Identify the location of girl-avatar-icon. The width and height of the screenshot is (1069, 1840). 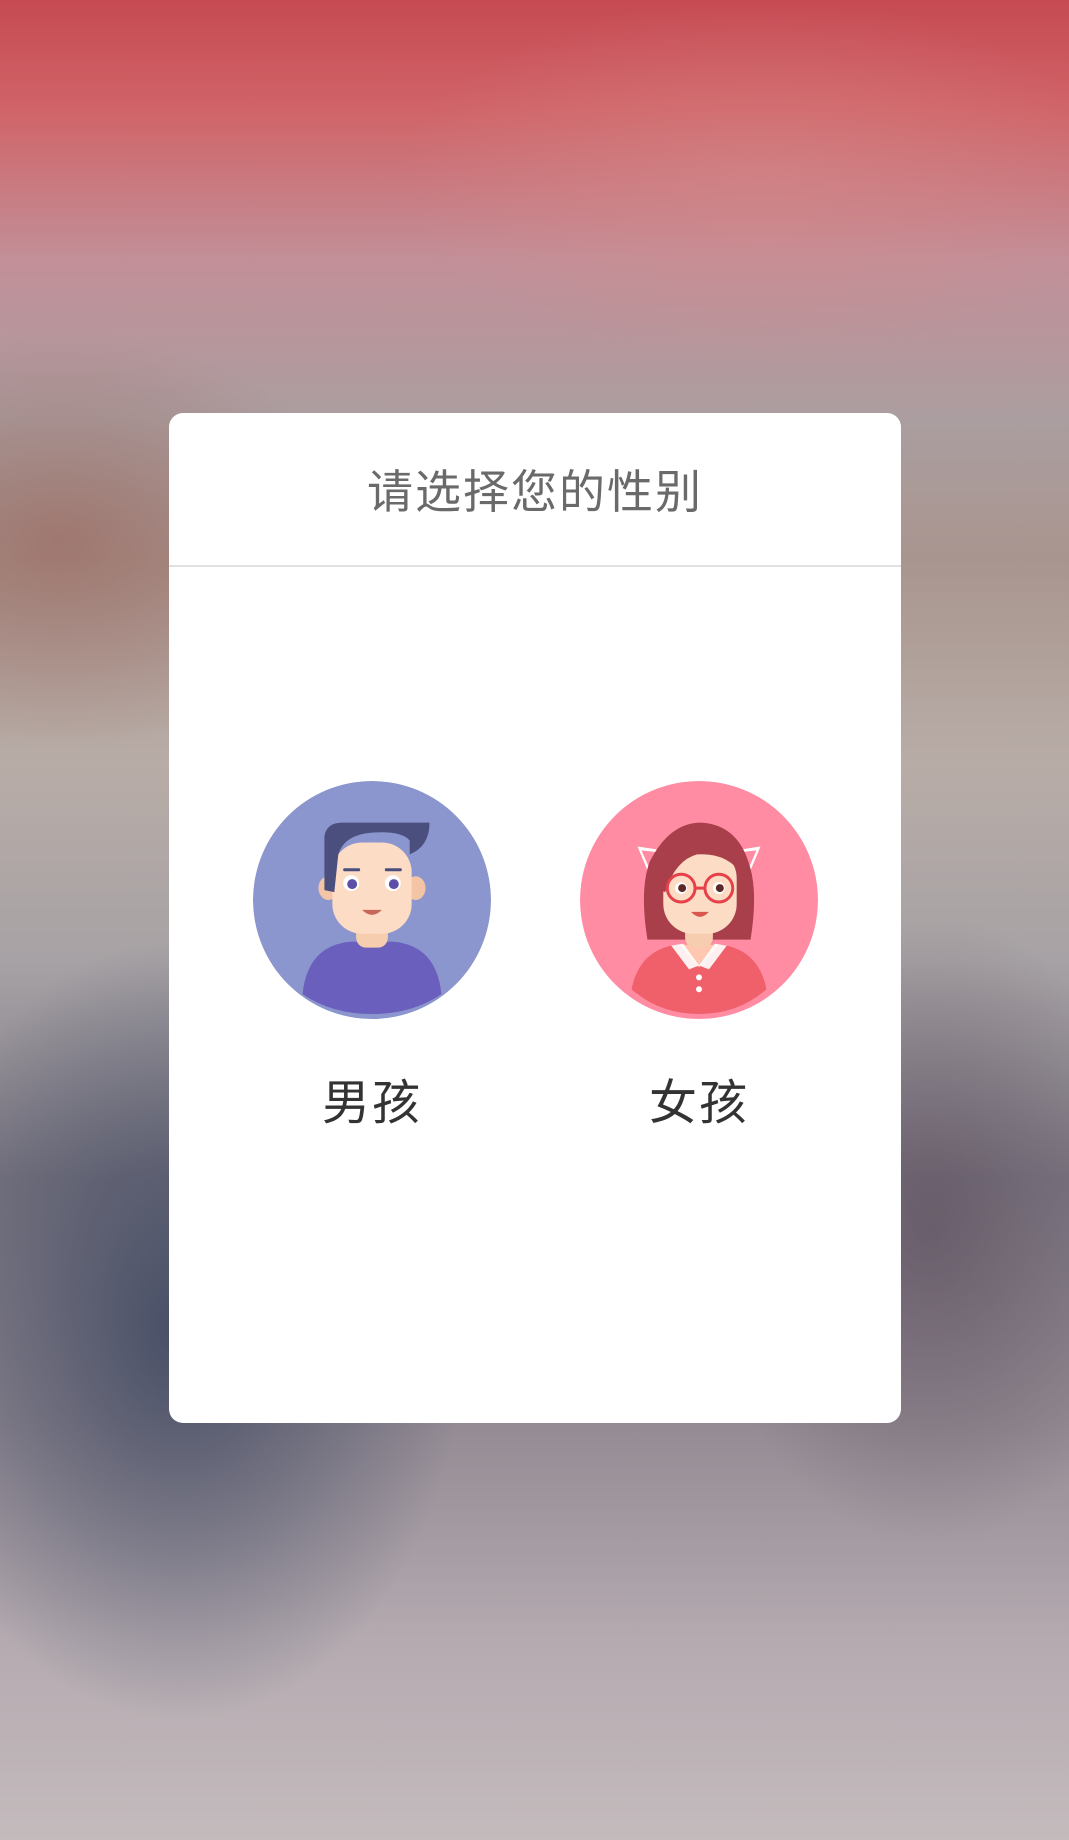
(699, 900).